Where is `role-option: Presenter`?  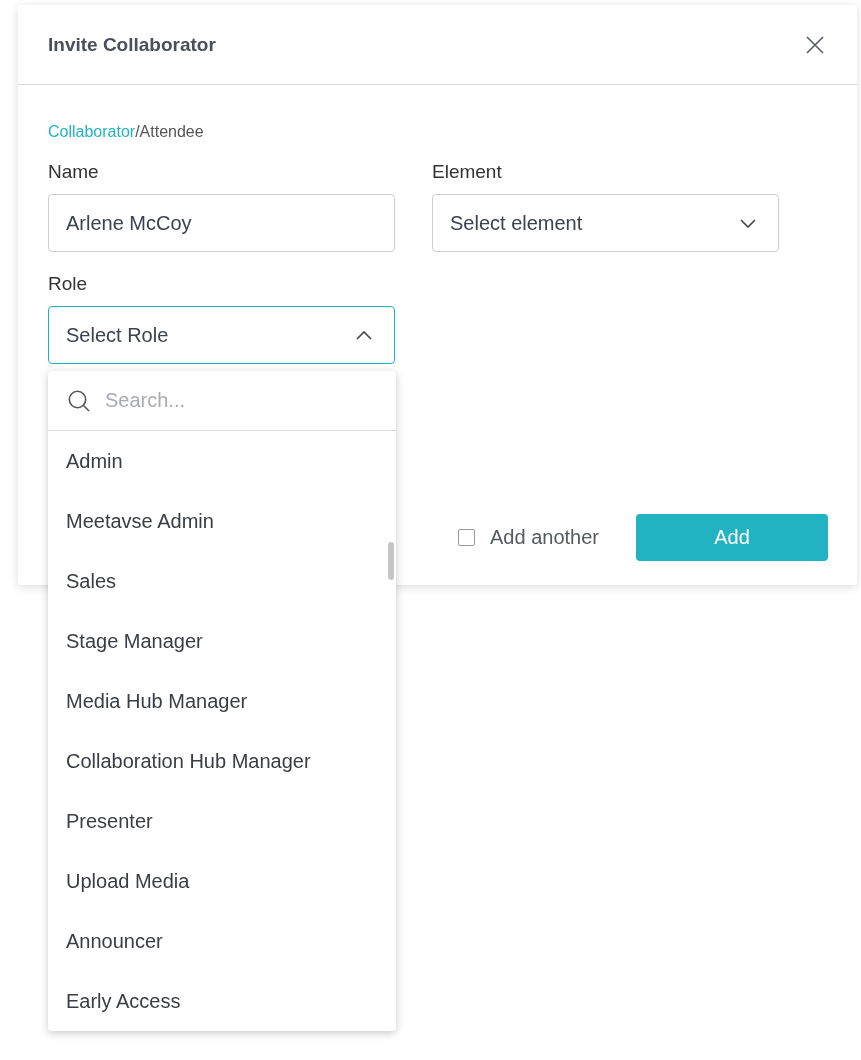 role-option: Presenter is located at coordinates (222, 821).